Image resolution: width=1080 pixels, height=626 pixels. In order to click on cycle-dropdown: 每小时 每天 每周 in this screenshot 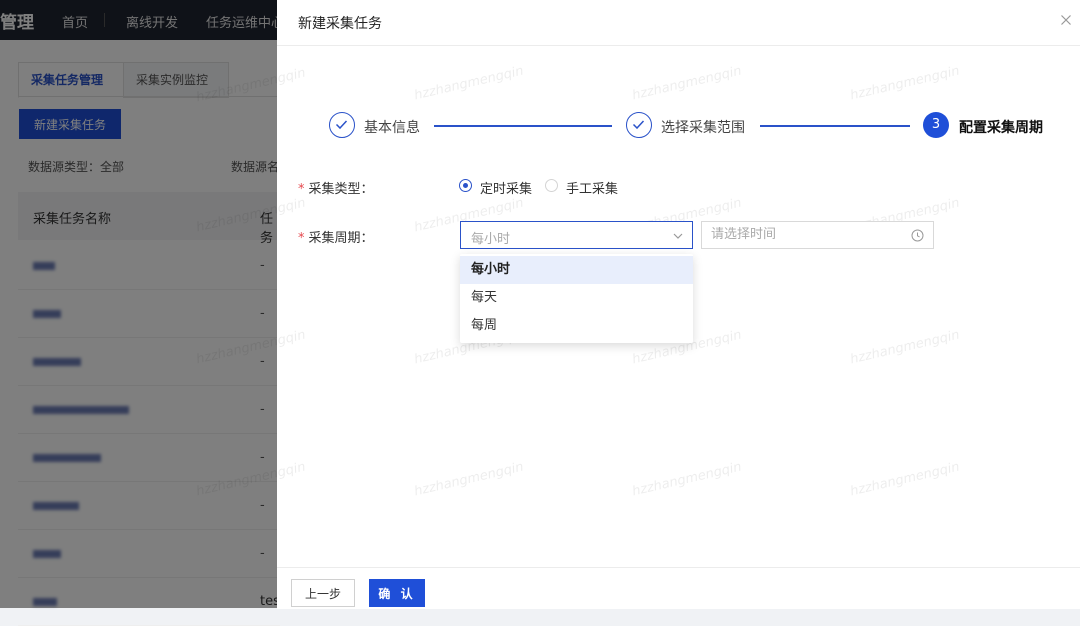, I will do `click(576, 298)`.